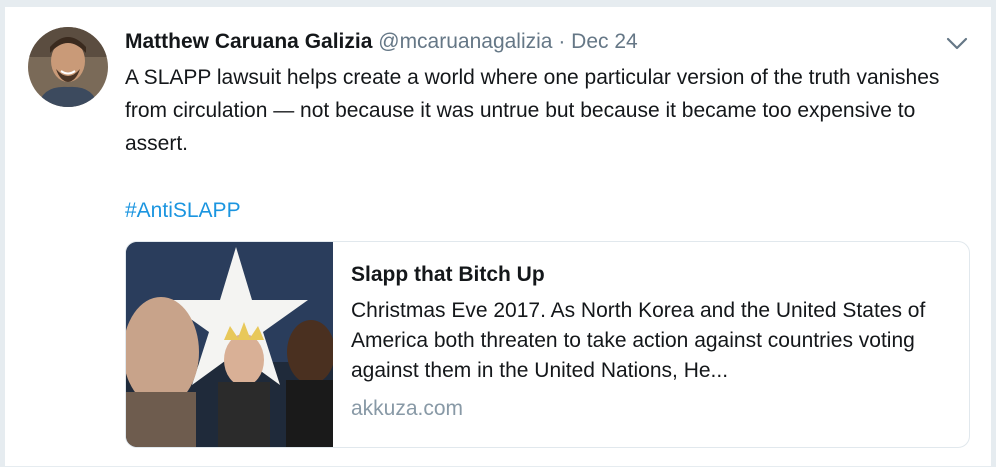 The height and width of the screenshot is (467, 996). I want to click on card-image, so click(229, 344).